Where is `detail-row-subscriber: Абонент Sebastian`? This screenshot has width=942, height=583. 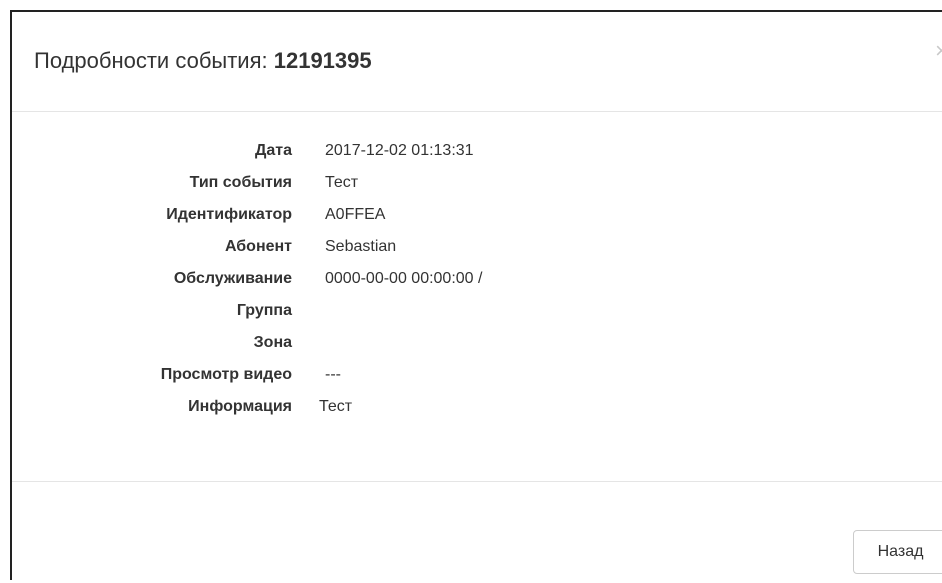
detail-row-subscriber: Абонент Sebastian is located at coordinates (247, 254).